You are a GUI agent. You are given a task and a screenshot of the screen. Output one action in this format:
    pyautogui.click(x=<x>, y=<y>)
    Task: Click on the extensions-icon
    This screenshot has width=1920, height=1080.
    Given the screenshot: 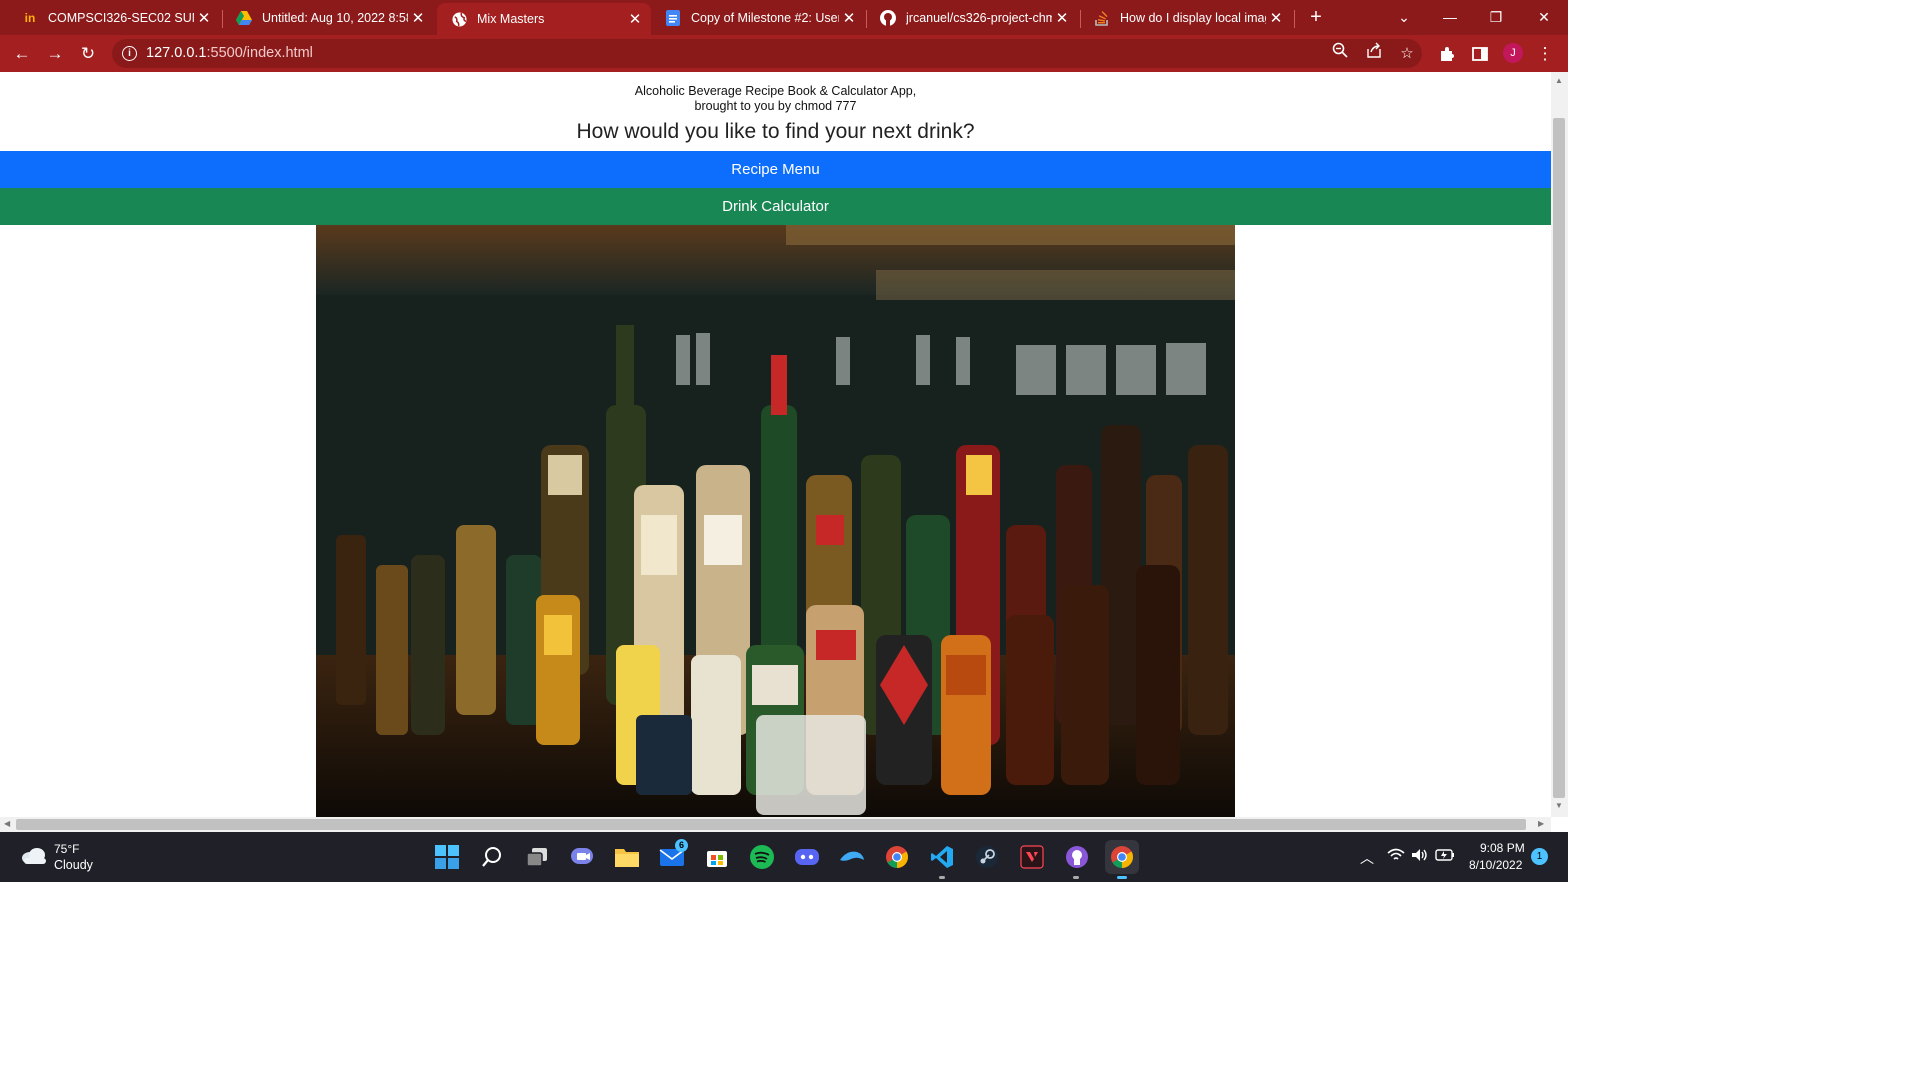 What is the action you would take?
    pyautogui.click(x=1447, y=54)
    